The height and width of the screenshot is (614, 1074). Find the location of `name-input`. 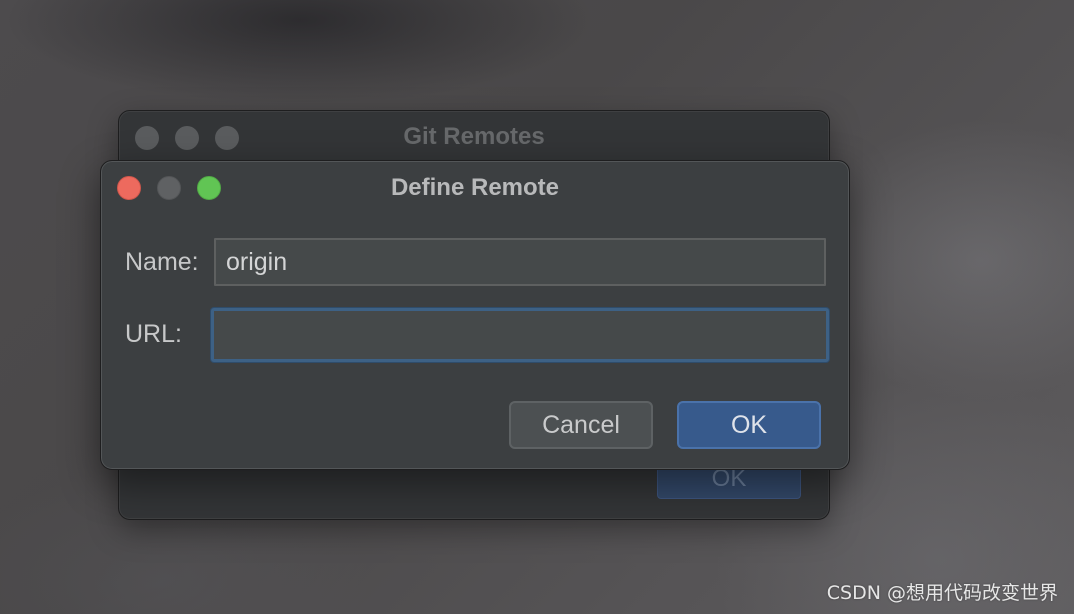

name-input is located at coordinates (520, 262).